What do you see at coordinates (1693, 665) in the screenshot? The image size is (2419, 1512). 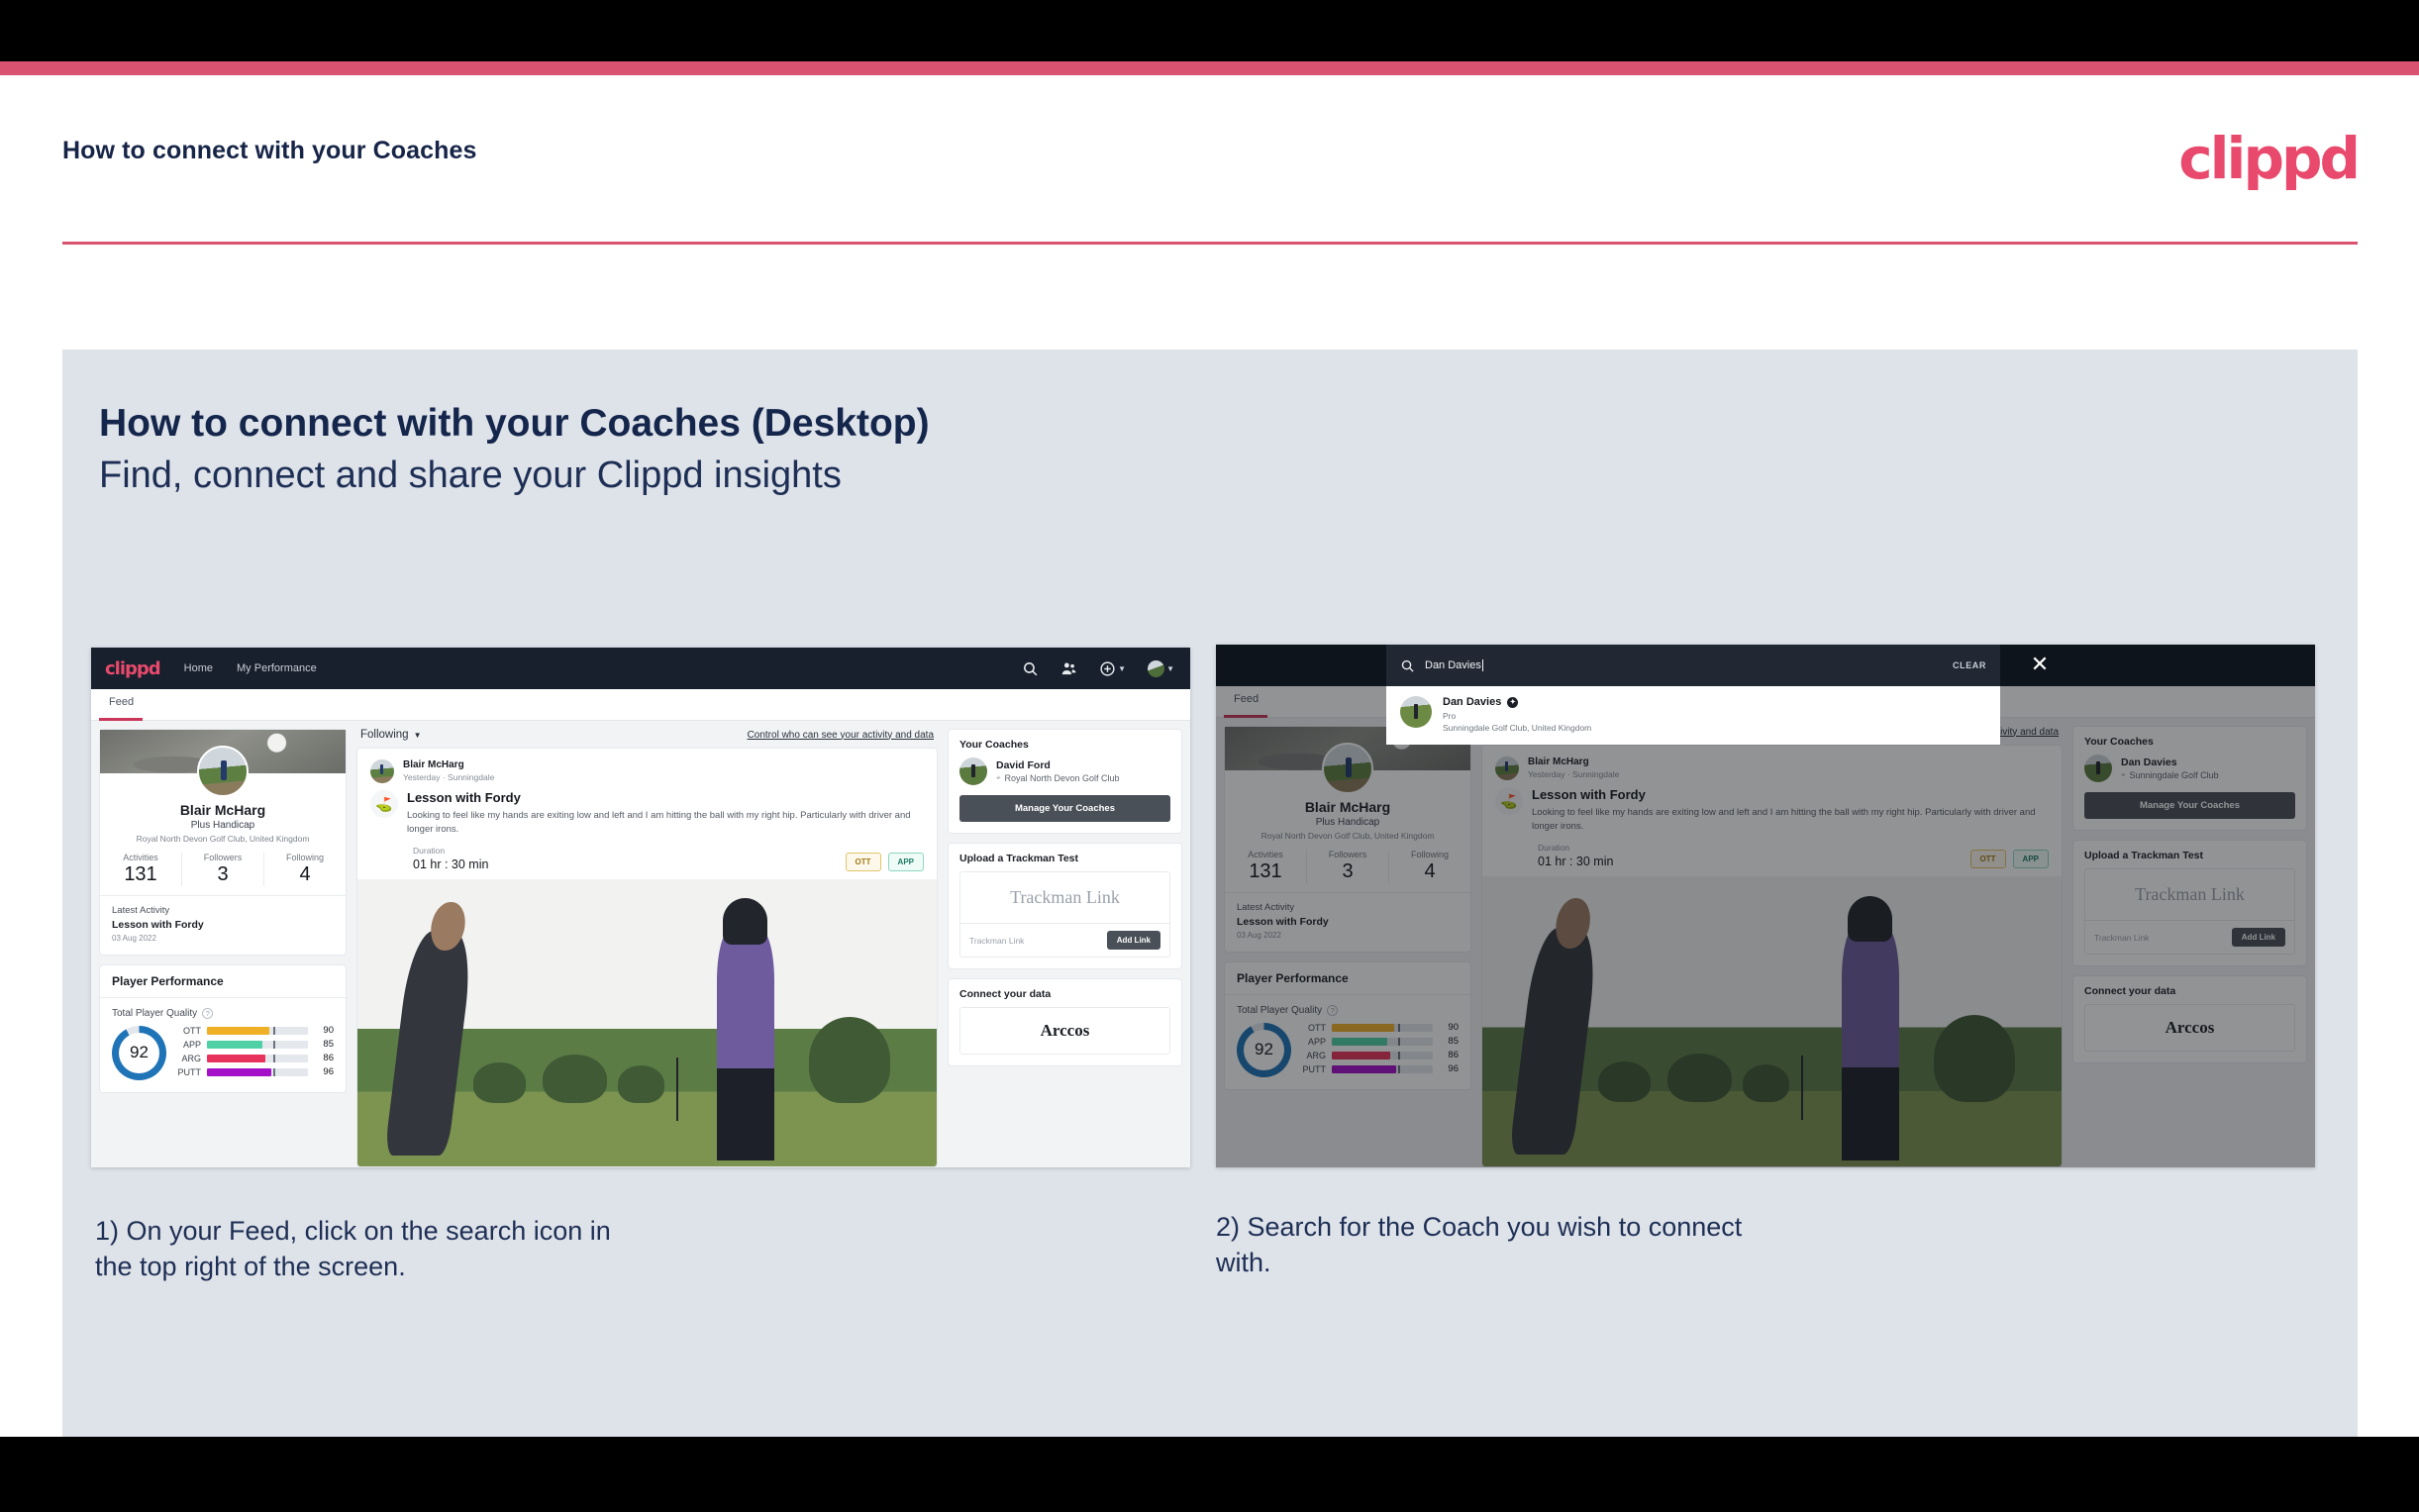 I see `search-input-container: Dan Davies CLEAR` at bounding box center [1693, 665].